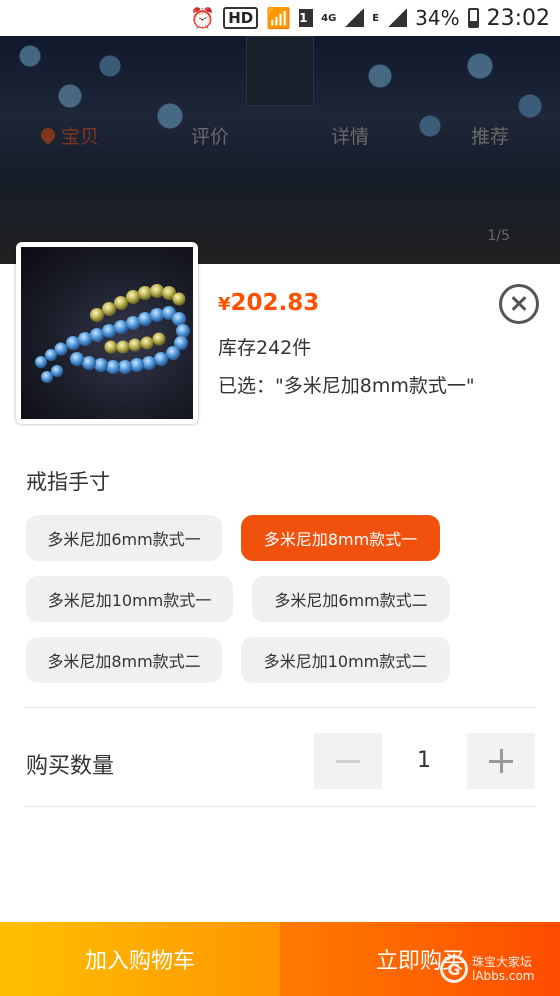 The image size is (560, 996). I want to click on wifi-icon: 📶, so click(279, 18).